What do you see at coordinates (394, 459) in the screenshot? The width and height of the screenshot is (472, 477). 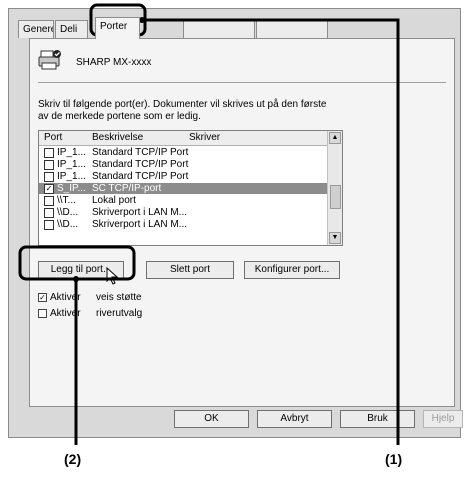 I see `callout-label-1: (1)` at bounding box center [394, 459].